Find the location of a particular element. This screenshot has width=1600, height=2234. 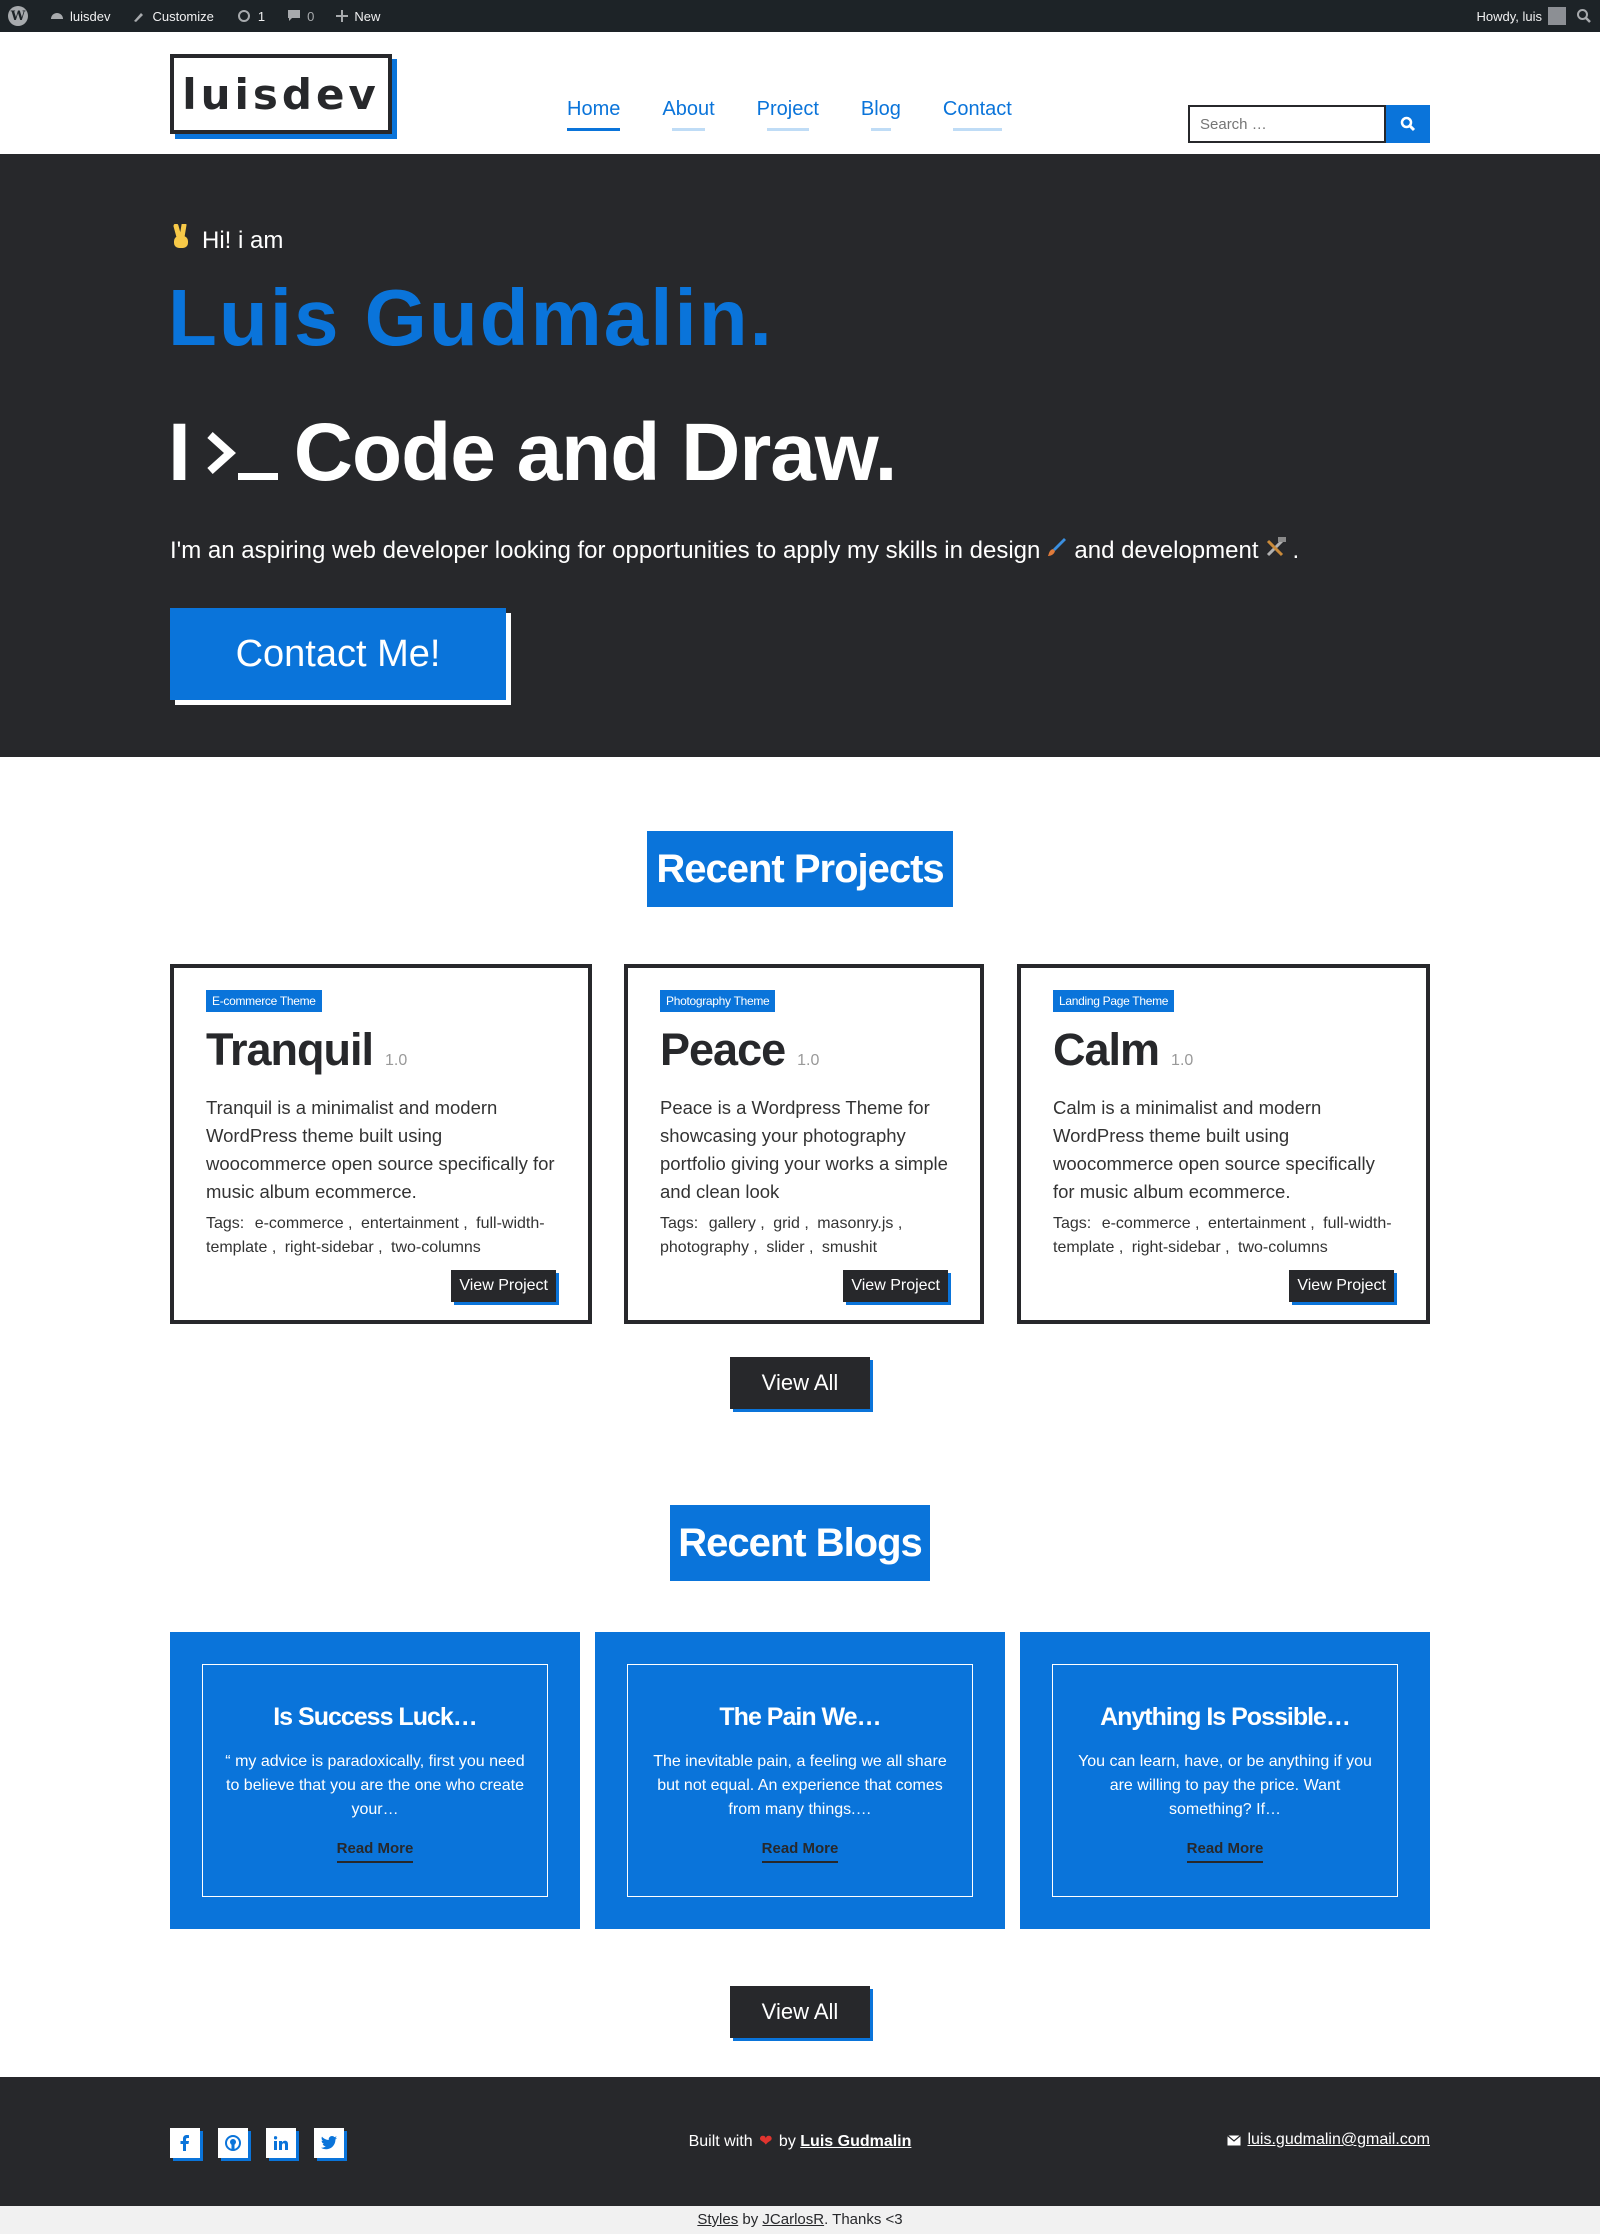

avatar is located at coordinates (1557, 16).